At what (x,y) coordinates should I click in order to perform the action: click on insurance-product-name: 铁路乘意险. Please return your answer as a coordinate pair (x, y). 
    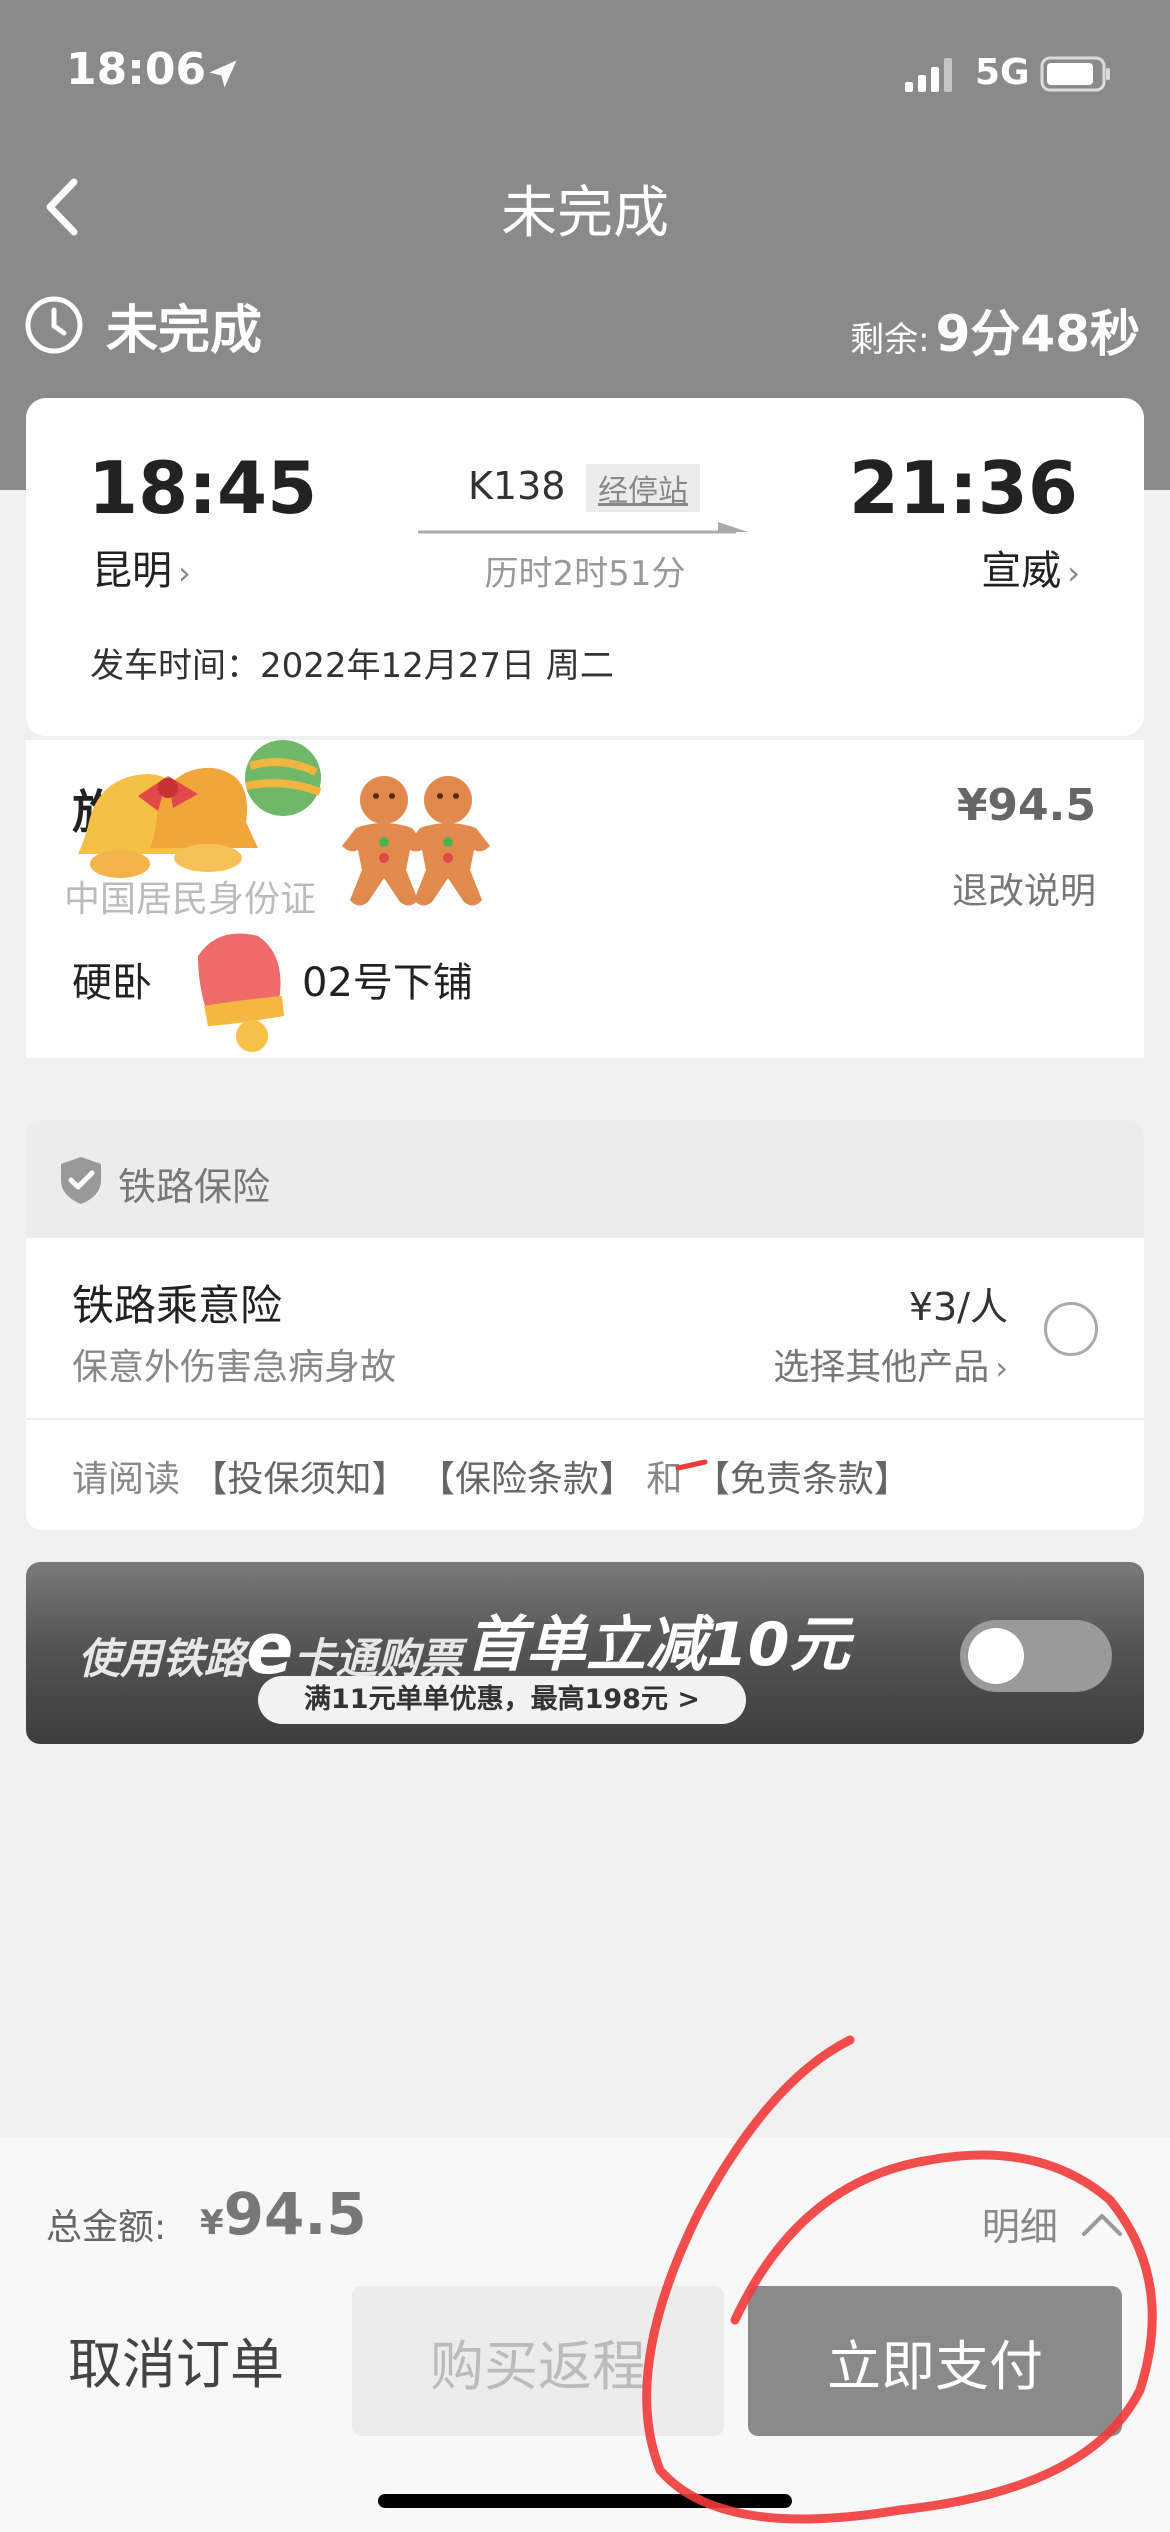
    Looking at the image, I should click on (177, 1305).